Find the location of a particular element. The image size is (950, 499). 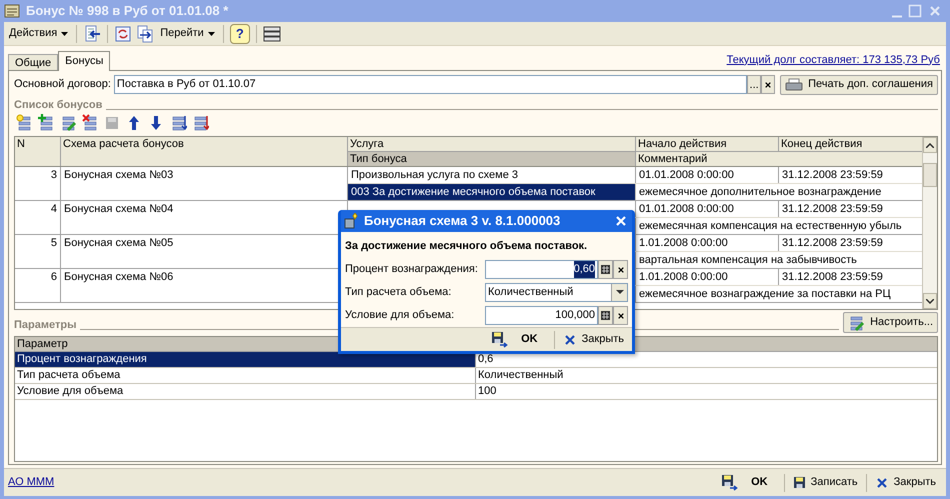

swap-icon is located at coordinates (145, 33).